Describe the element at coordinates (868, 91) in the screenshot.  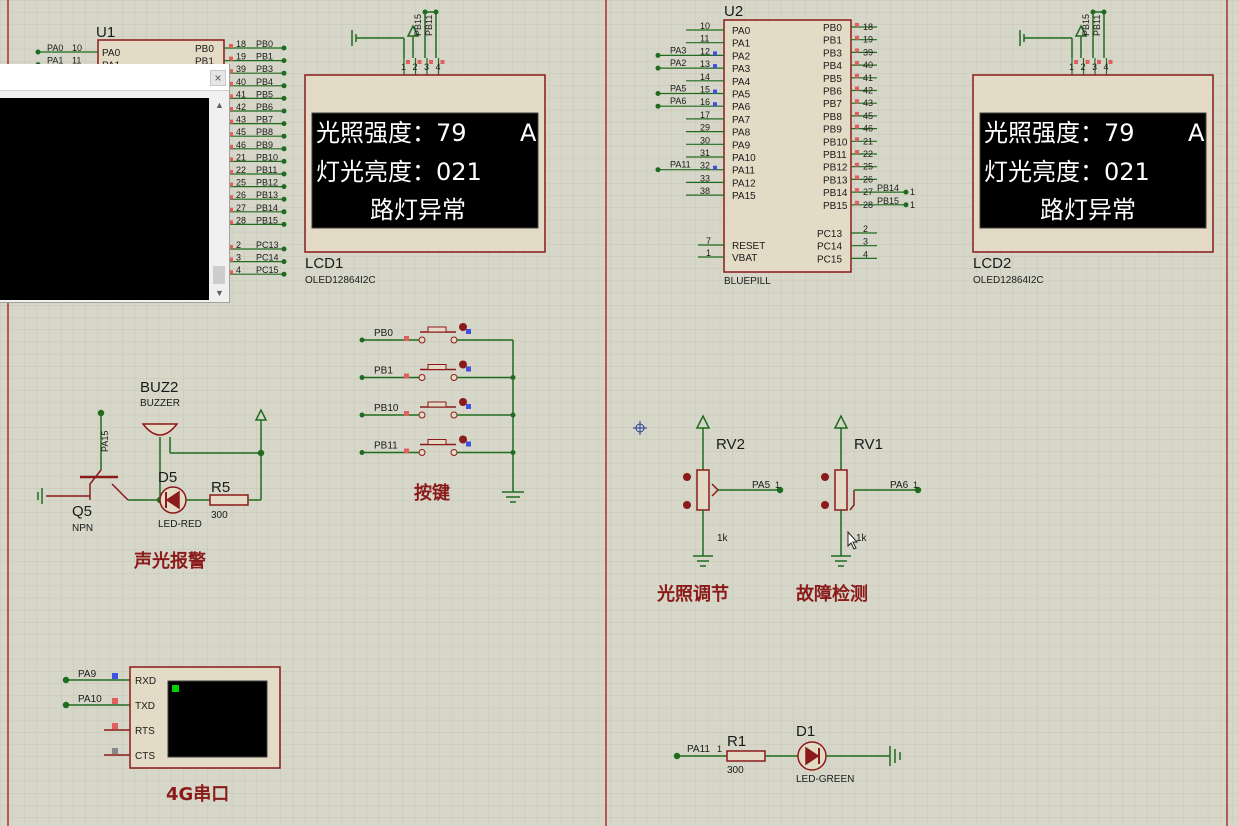
I see `u2-right-pin-number: 42` at that location.